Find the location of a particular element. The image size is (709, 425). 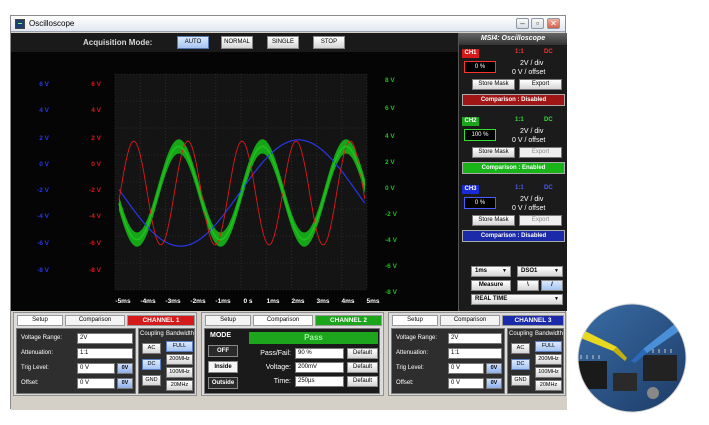

source-select: DSO1 ▼ is located at coordinates (540, 271).